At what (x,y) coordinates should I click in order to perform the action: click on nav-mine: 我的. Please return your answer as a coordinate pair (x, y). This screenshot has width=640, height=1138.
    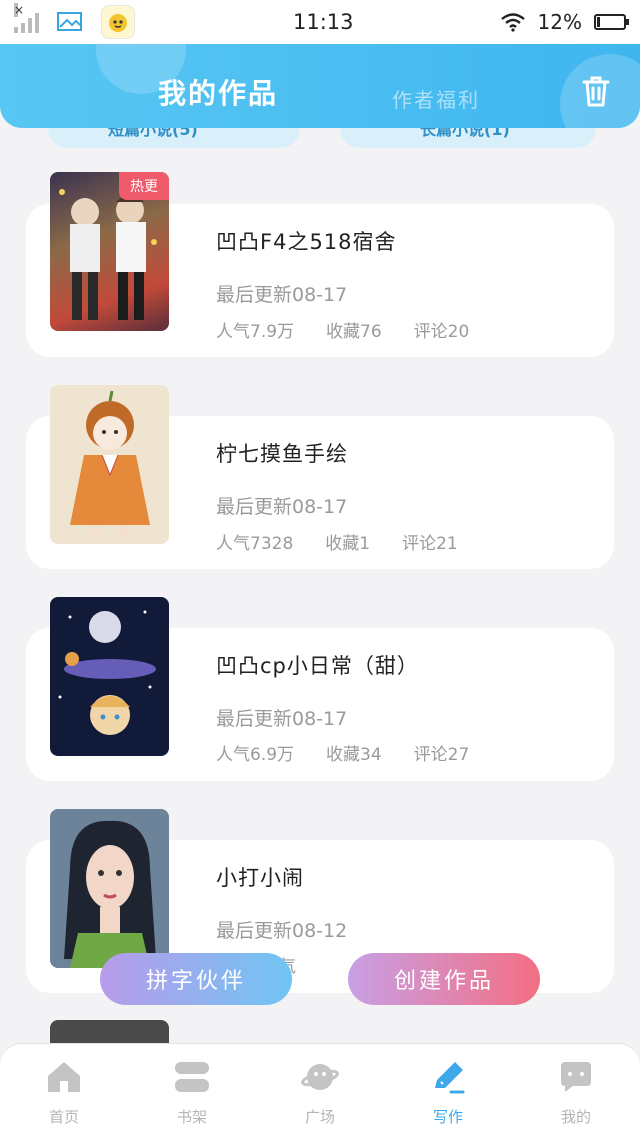
    Looking at the image, I should click on (576, 1091).